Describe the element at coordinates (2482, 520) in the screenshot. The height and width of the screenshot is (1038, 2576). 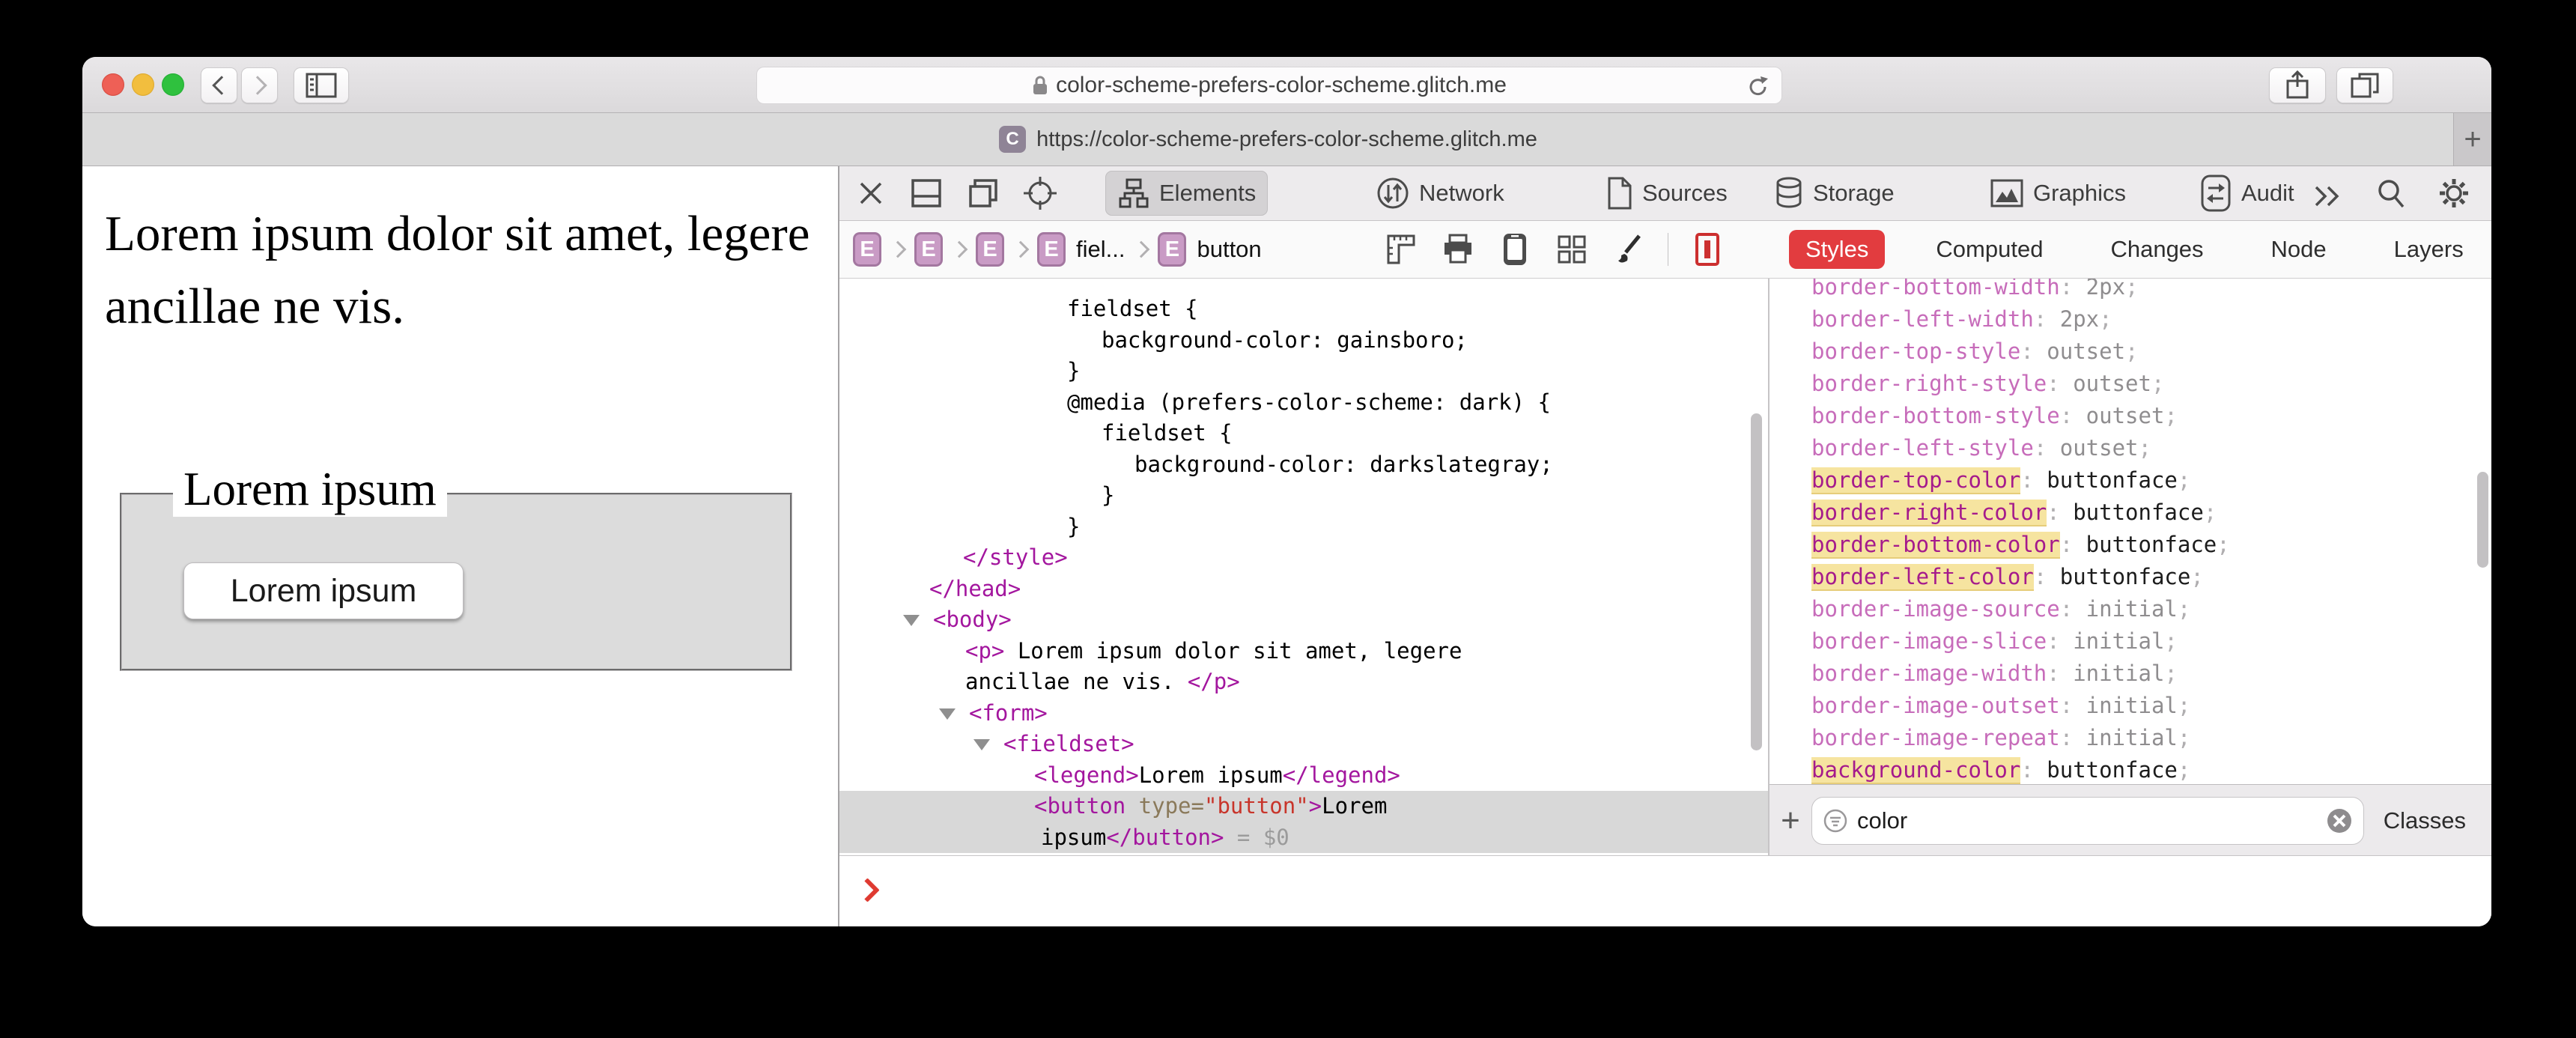
I see `styles-panel-scrollbar` at that location.